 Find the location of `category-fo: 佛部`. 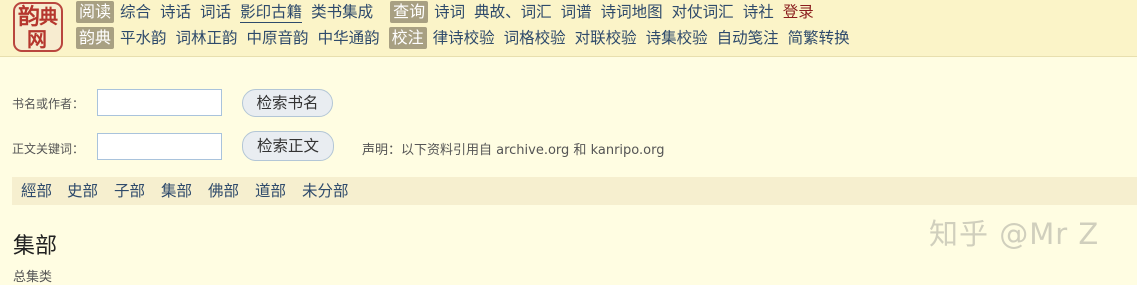

category-fo: 佛部 is located at coordinates (223, 191).